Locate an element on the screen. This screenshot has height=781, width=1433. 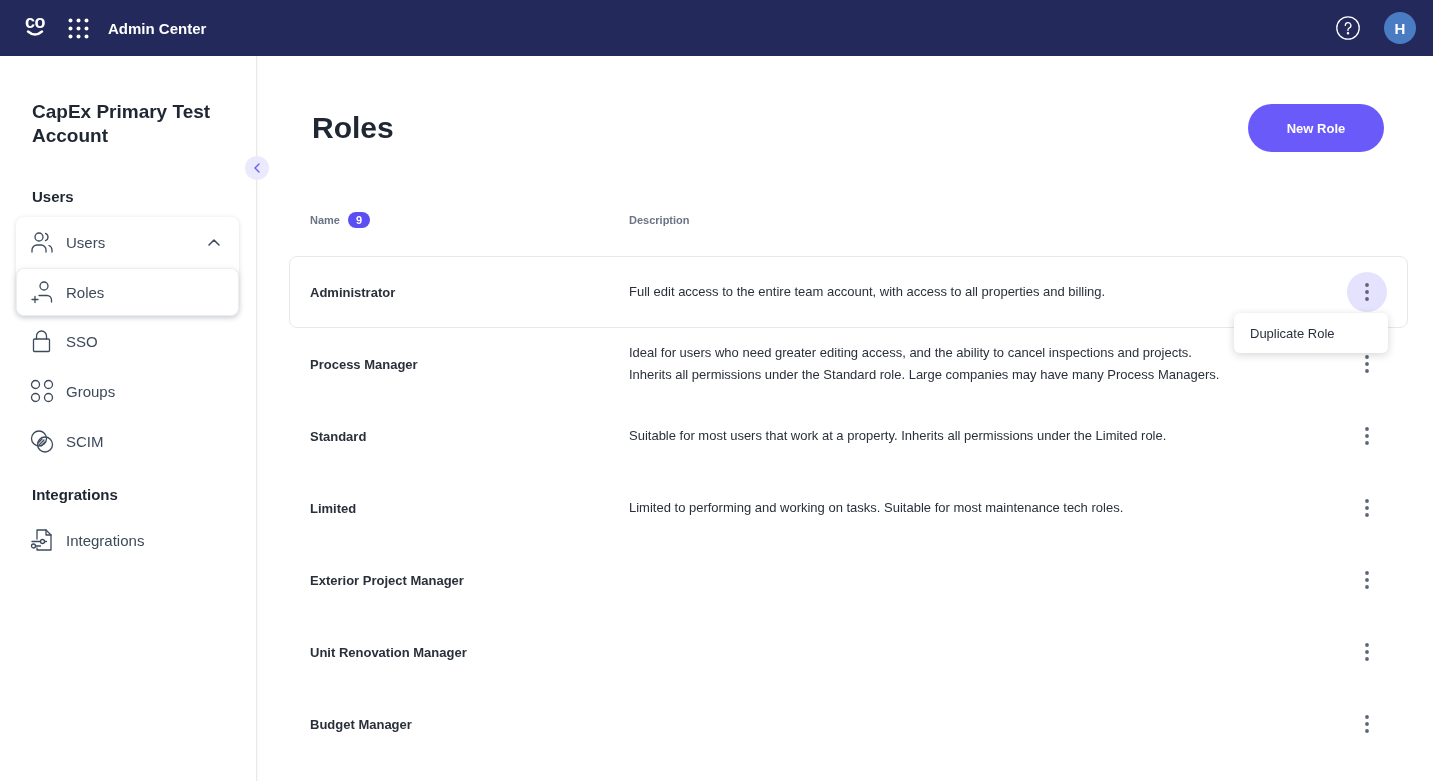
more-options-button is located at coordinates (1367, 292).